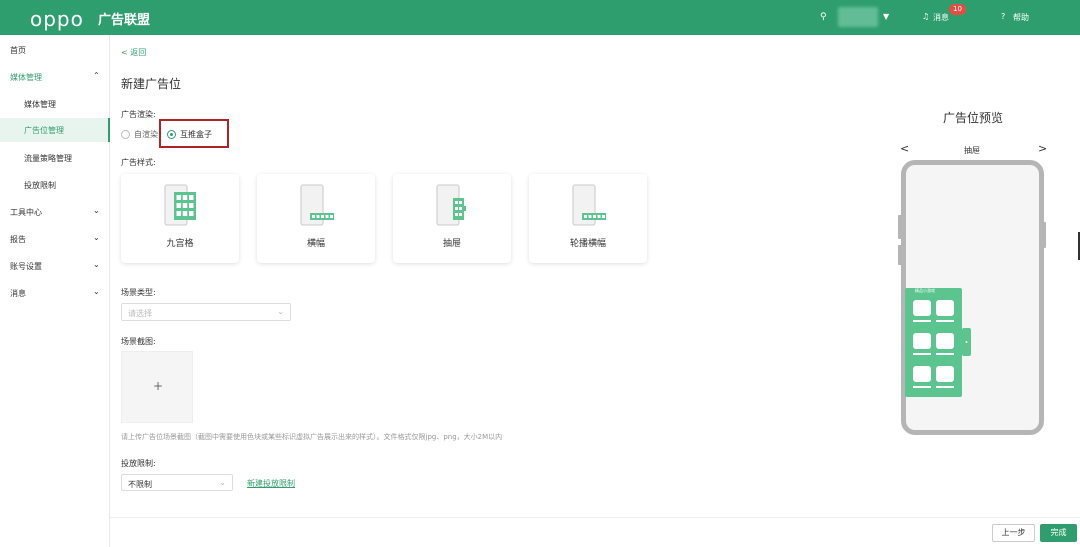 The width and height of the screenshot is (1080, 547). What do you see at coordinates (55, 77) in the screenshot?
I see `sidebar-item-media: 媒体管理 ⌃` at bounding box center [55, 77].